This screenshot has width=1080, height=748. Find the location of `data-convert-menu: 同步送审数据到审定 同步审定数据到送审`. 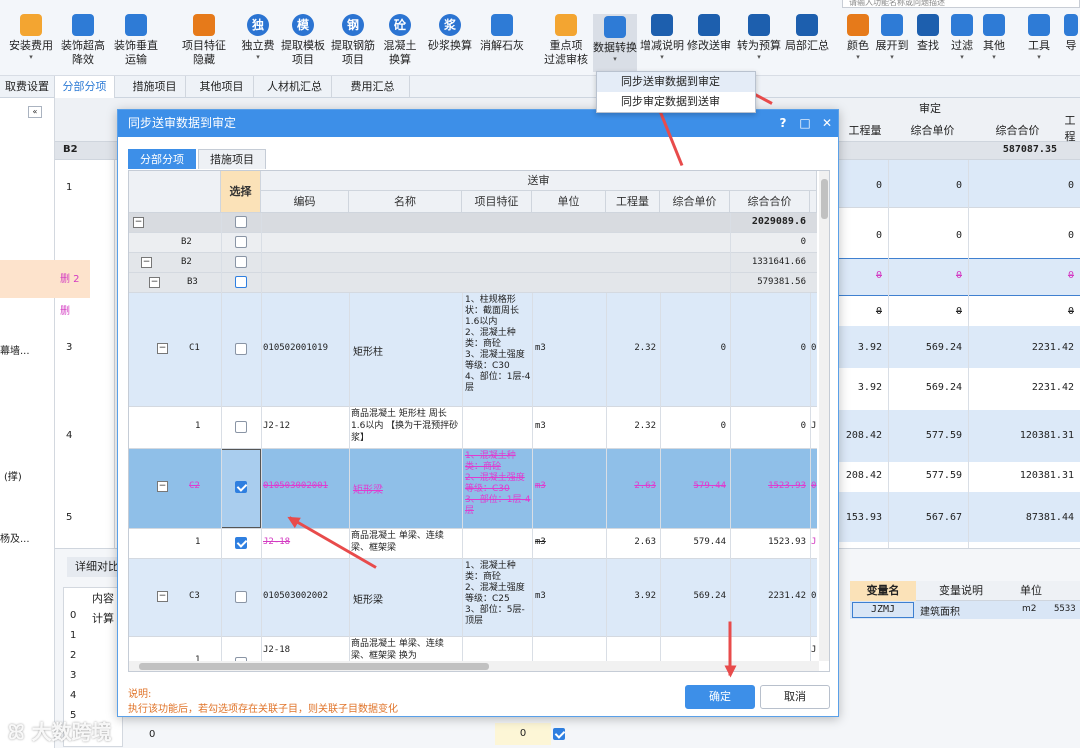

data-convert-menu: 同步送审数据到审定 同步审定数据到送审 is located at coordinates (676, 92).